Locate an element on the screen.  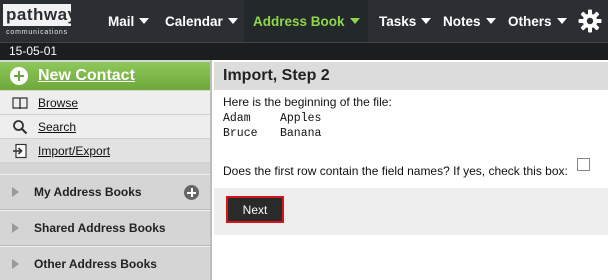
nav-notes-label: Notes is located at coordinates (462, 21).